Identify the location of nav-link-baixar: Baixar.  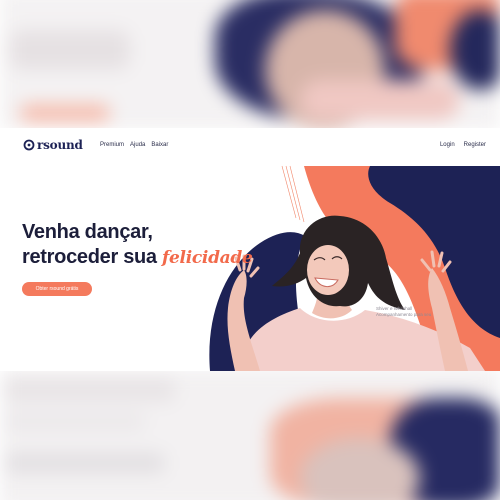
(159, 145).